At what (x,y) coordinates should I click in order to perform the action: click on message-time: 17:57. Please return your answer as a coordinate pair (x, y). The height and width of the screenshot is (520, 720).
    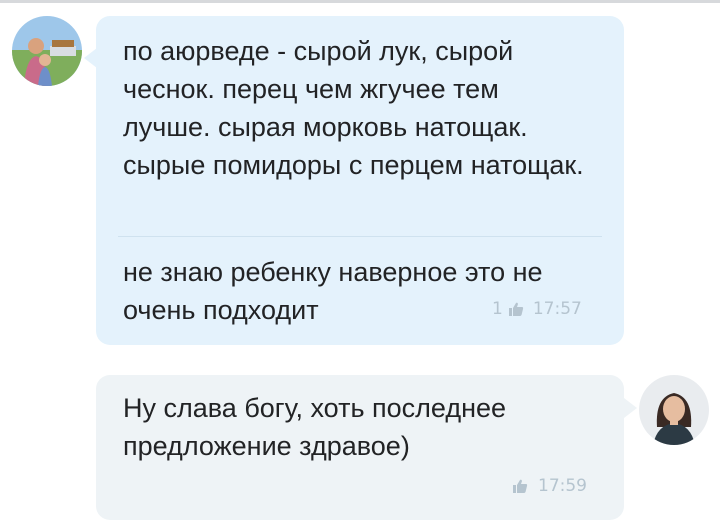
    Looking at the image, I should click on (557, 309).